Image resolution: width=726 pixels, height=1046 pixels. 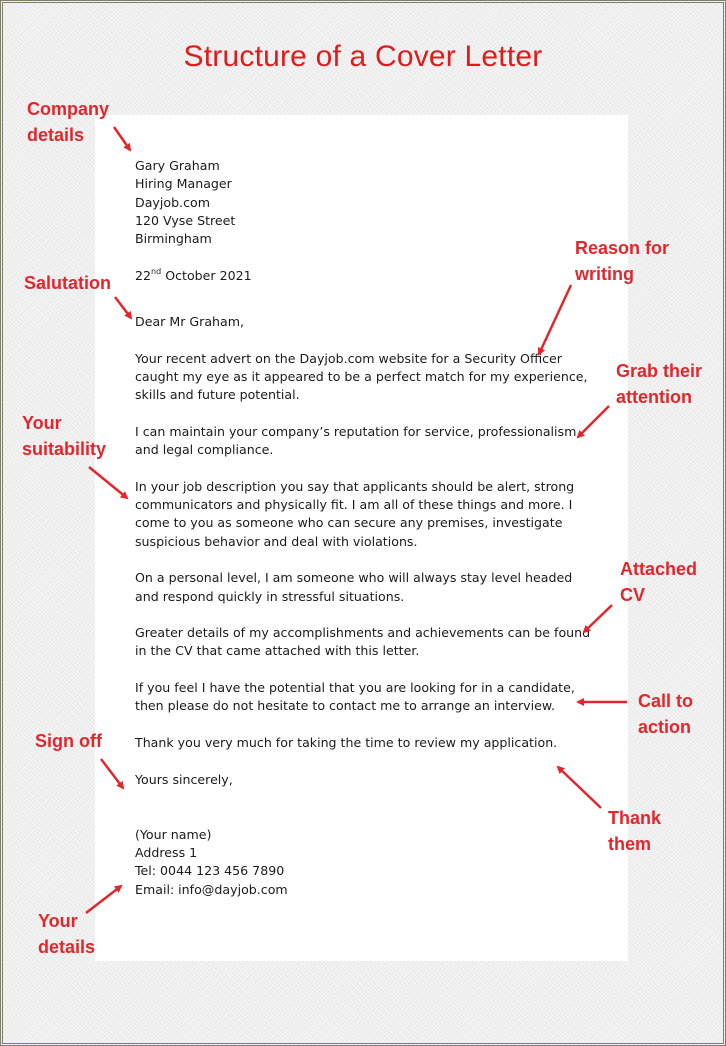 I want to click on page-title: Structure of a Cover Letter, so click(x=363, y=56).